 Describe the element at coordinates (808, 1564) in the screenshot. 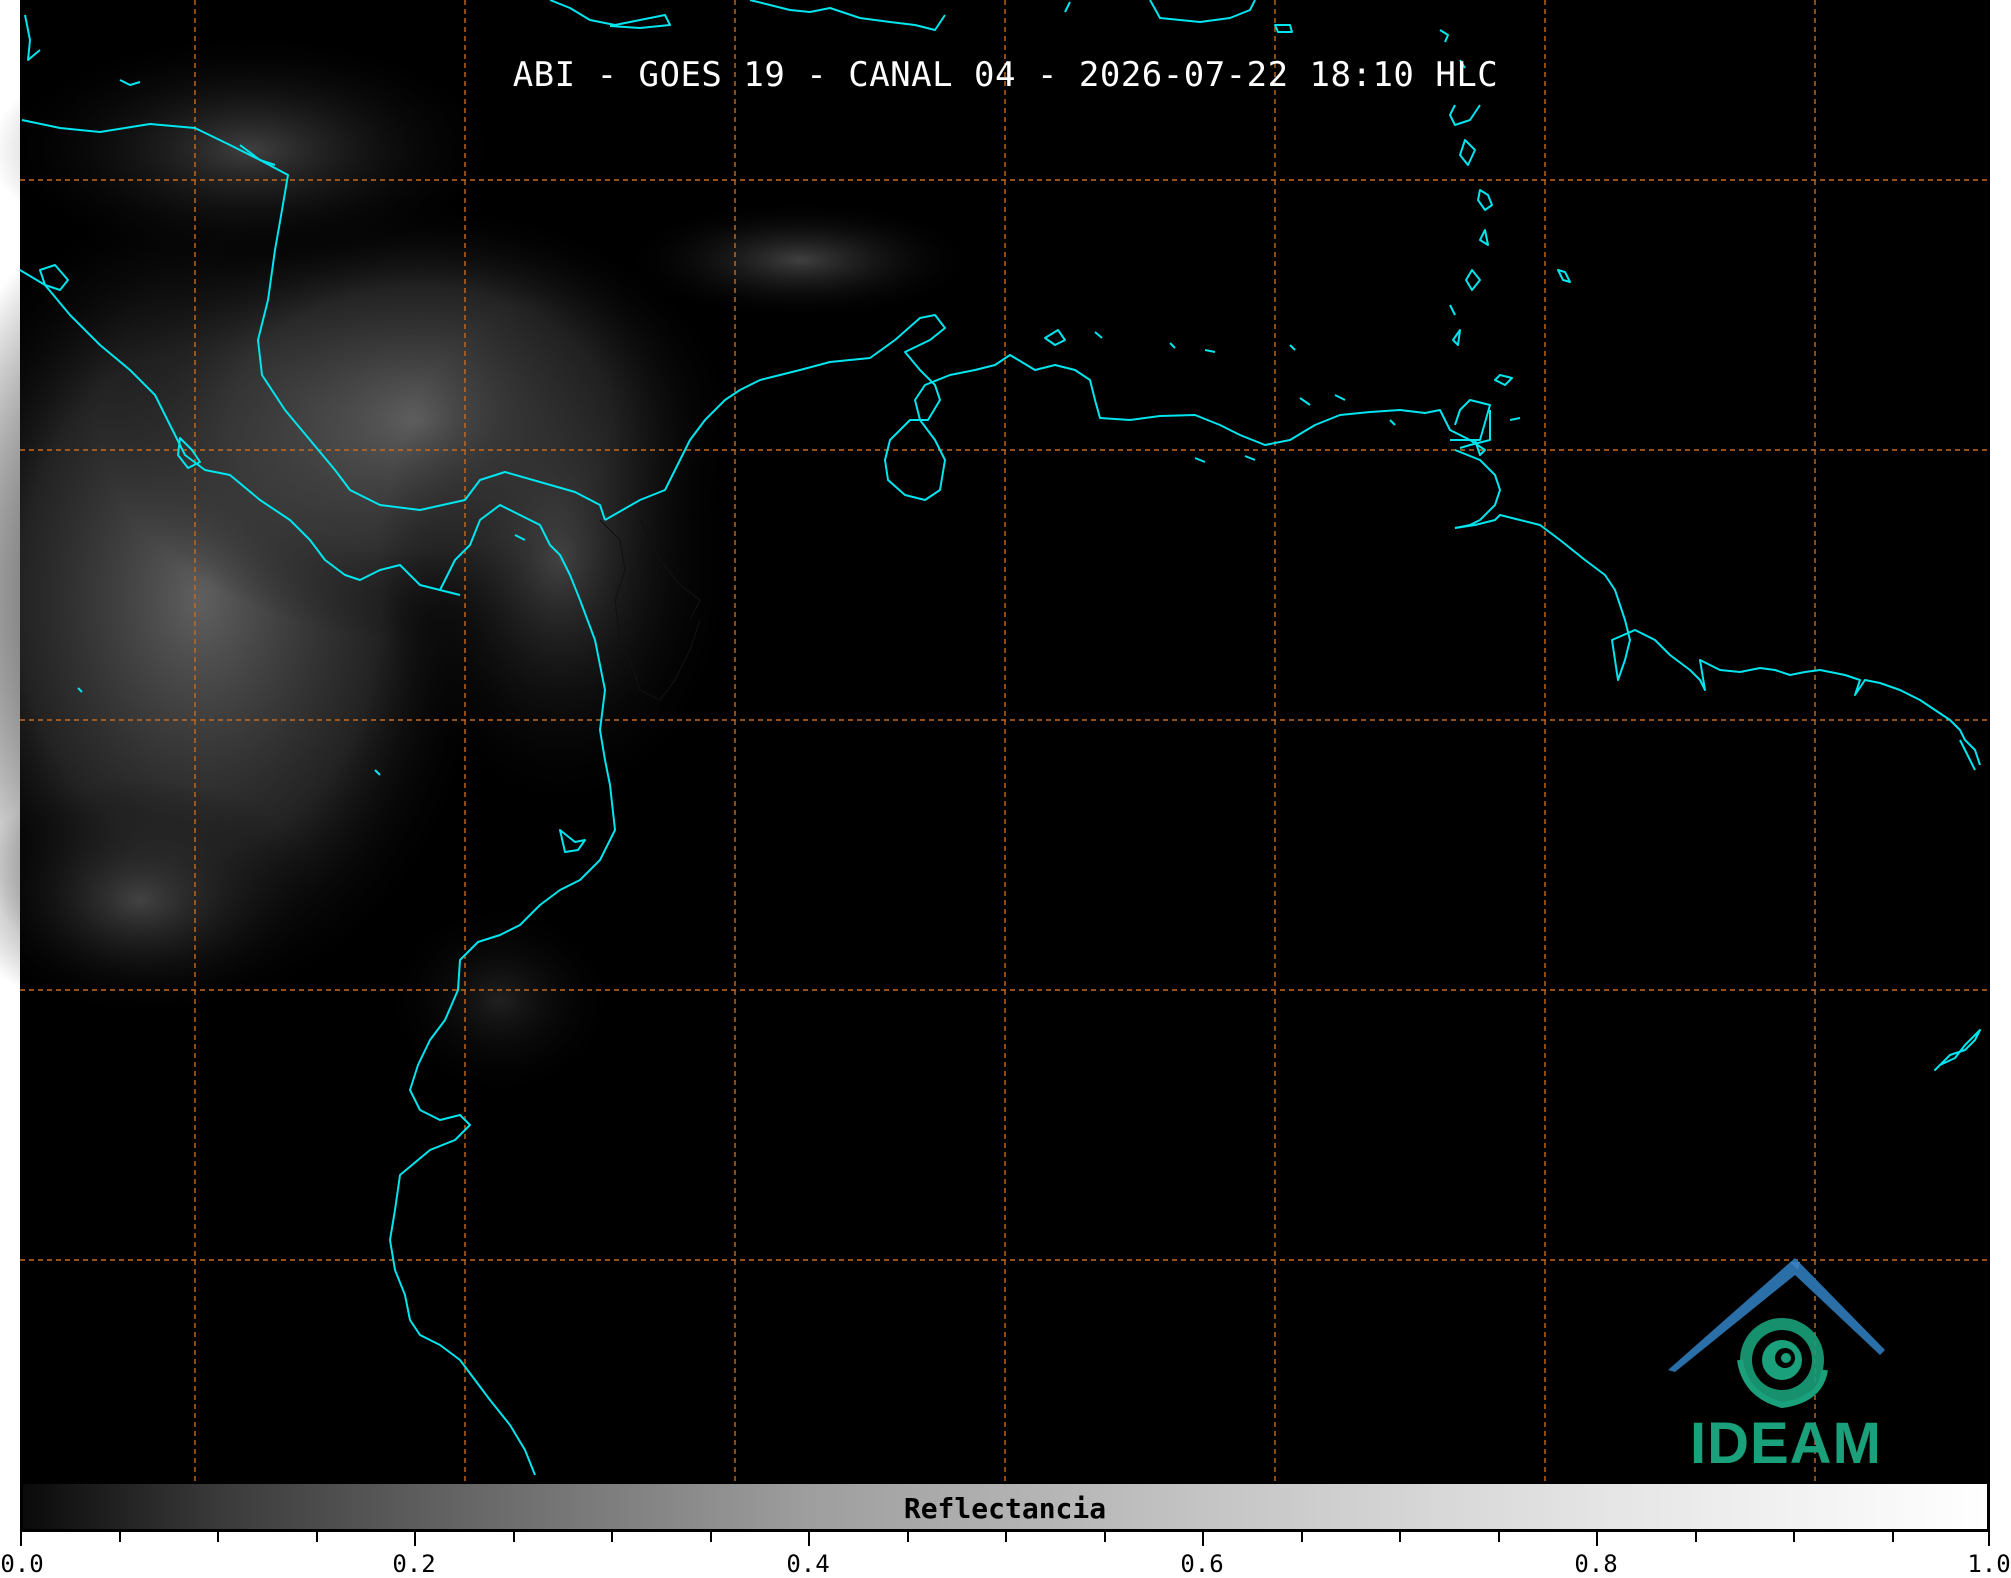

I see `colorbar-tick-label: 0.4` at that location.